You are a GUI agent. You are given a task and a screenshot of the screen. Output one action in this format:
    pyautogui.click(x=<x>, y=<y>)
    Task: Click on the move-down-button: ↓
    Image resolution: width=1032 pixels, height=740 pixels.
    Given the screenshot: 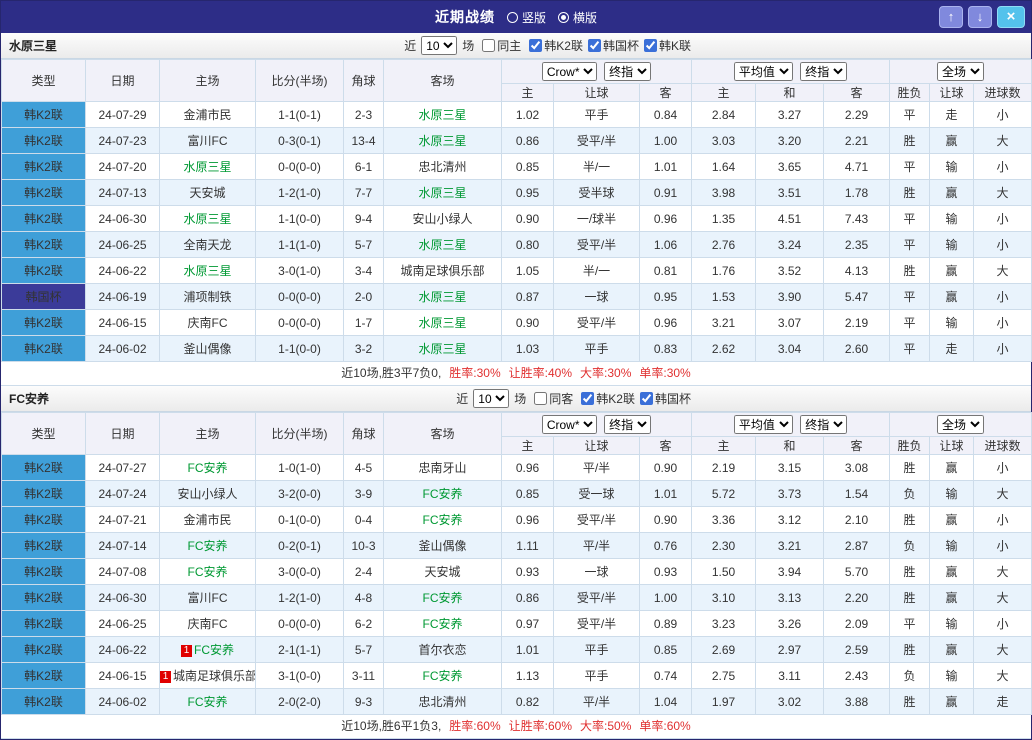 What is the action you would take?
    pyautogui.click(x=980, y=17)
    